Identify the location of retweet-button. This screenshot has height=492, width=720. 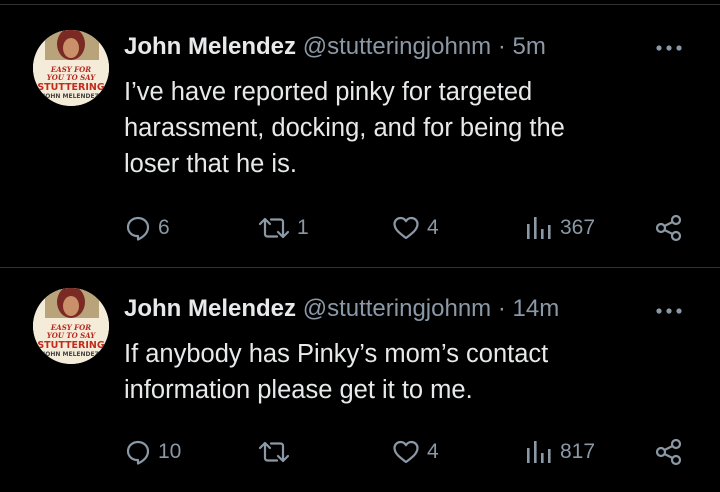
(277, 452).